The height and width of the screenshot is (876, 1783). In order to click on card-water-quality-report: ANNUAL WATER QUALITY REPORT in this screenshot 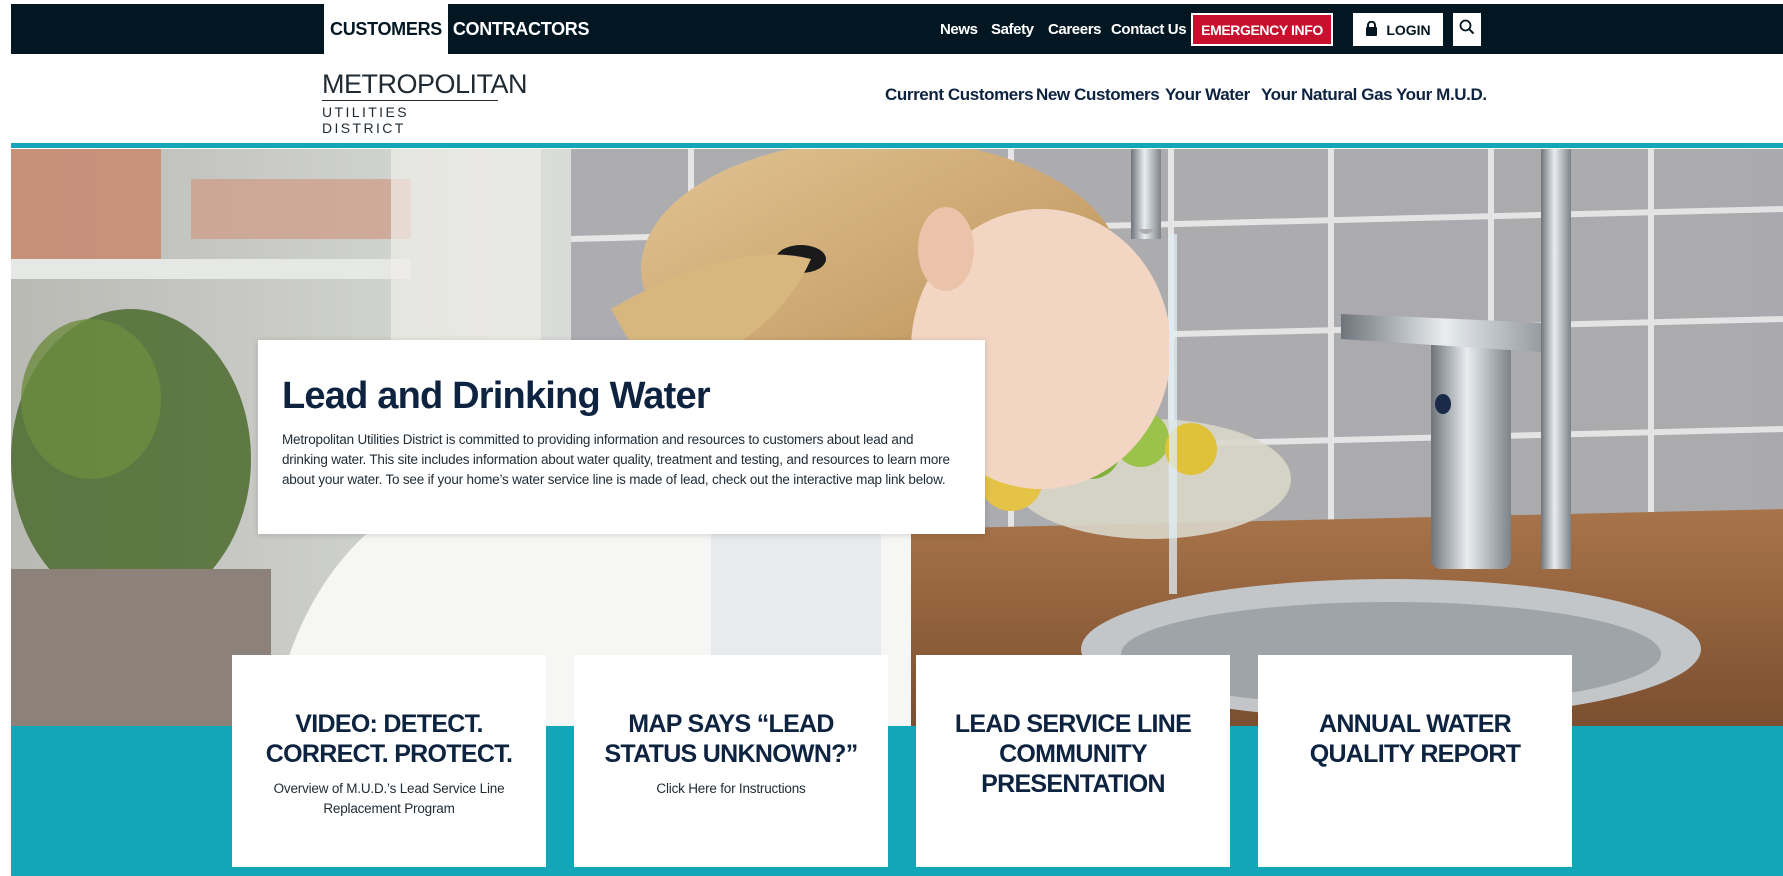, I will do `click(1415, 761)`.